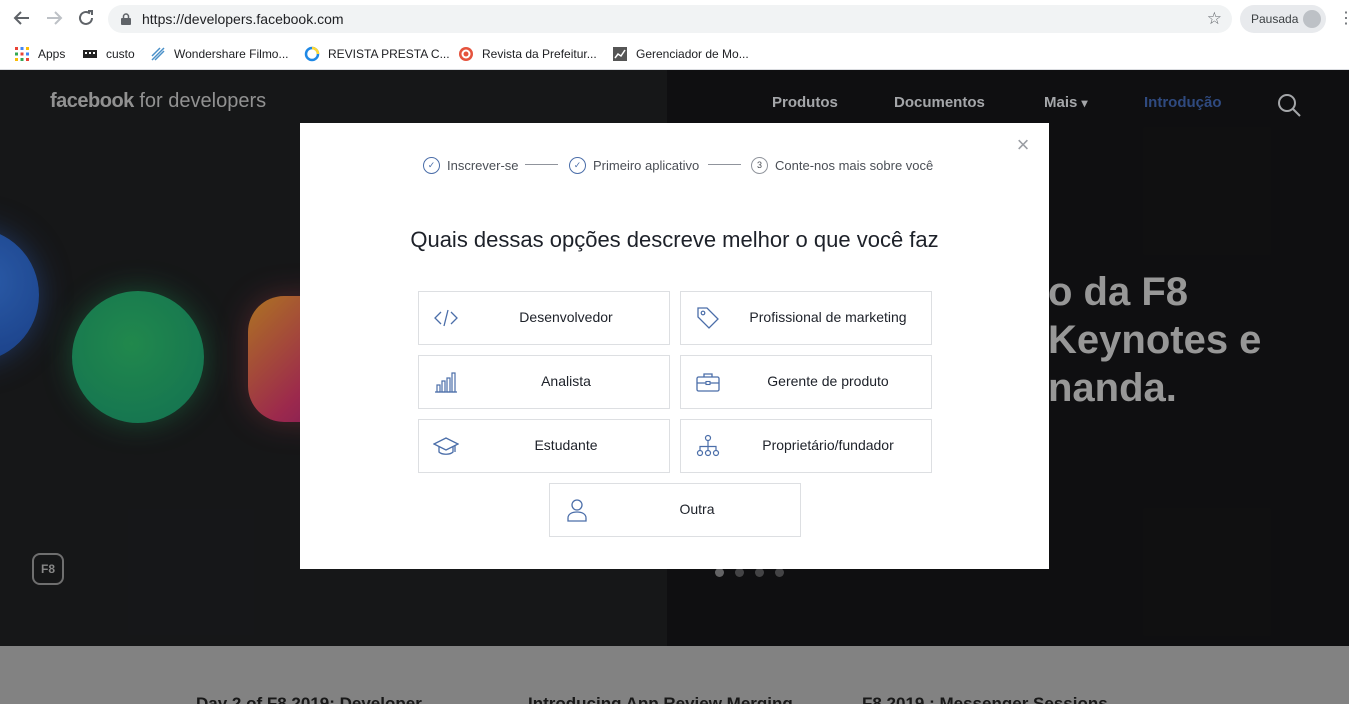  What do you see at coordinates (566, 445) in the screenshot?
I see `option-label: Estudante` at bounding box center [566, 445].